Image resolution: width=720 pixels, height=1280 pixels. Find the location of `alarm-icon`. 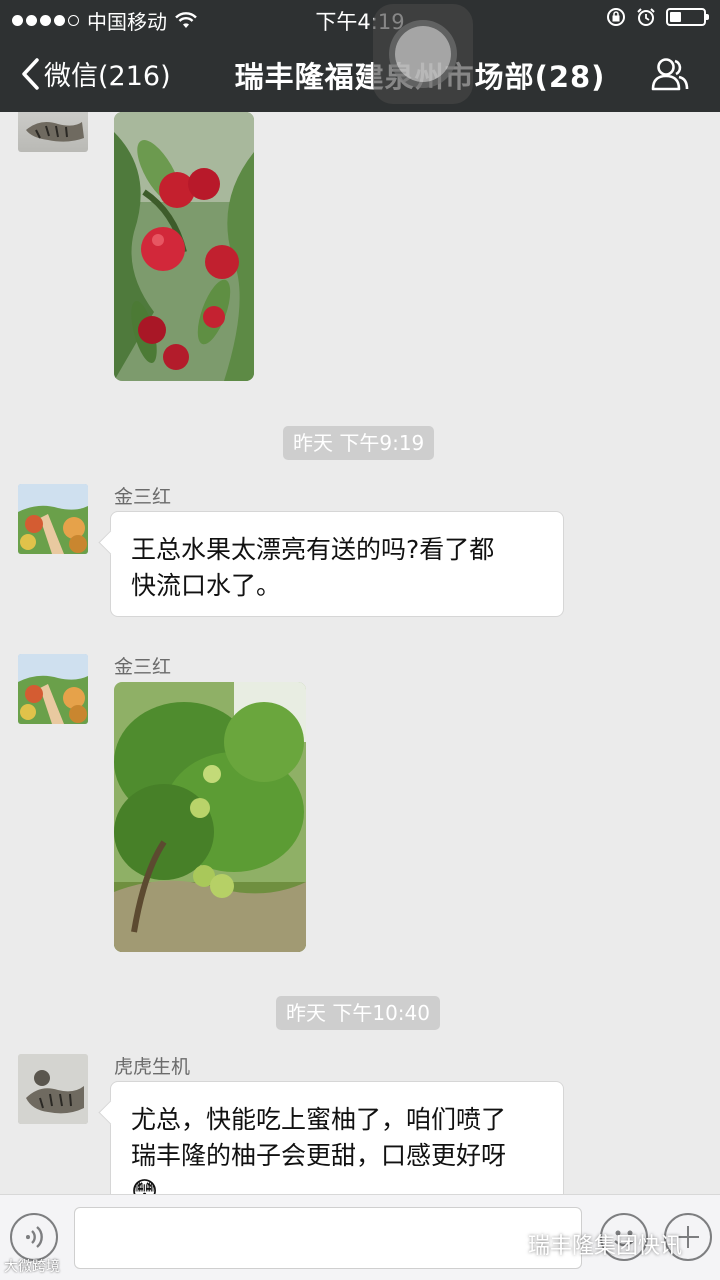

alarm-icon is located at coordinates (646, 17).